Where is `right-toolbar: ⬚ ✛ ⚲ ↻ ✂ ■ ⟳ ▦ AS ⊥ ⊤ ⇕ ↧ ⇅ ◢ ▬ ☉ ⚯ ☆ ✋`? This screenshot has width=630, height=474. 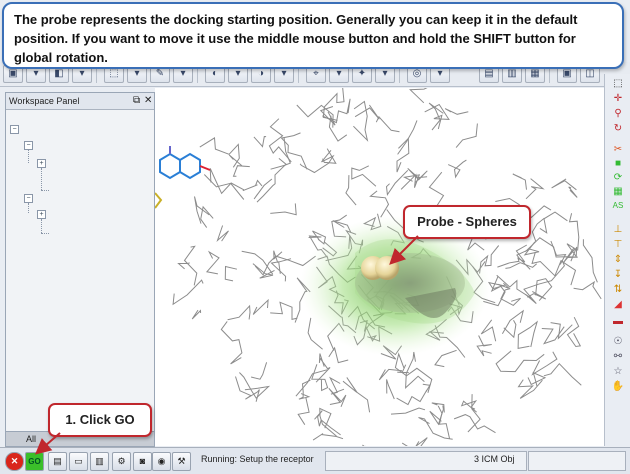
right-toolbar: ⬚ ✛ ⚲ ↻ ✂ ■ ⟳ ▦ AS ⊥ ⊤ ⇕ ↧ ⇅ ◢ ▬ ☉ ⚯ ☆ ✋ is located at coordinates (617, 260).